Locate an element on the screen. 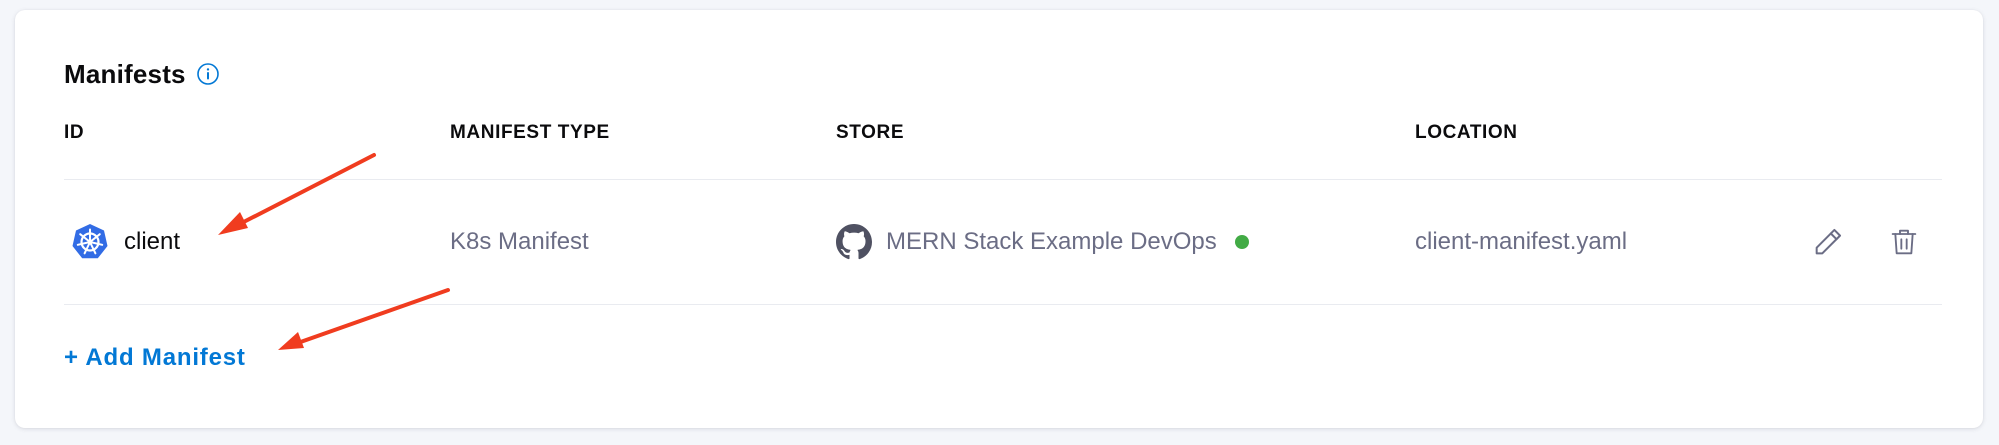 This screenshot has width=1999, height=445. connection-status-dot is located at coordinates (1241, 242).